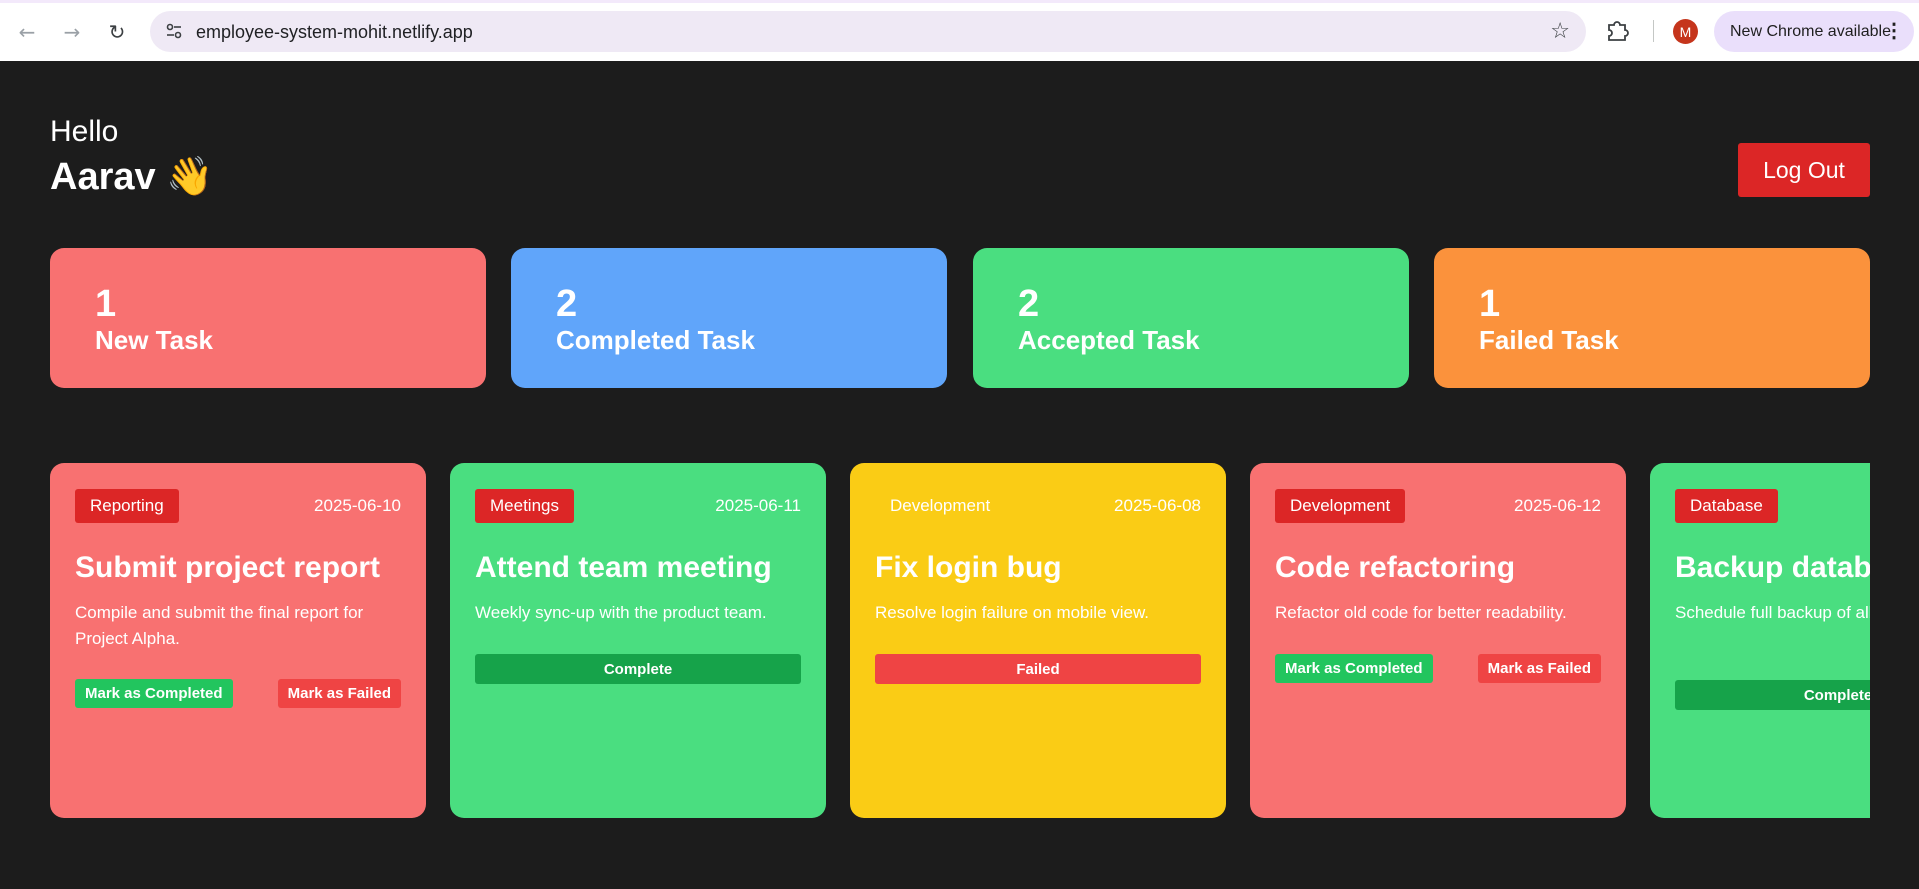  What do you see at coordinates (117, 32) in the screenshot?
I see `reload-icon: ↻` at bounding box center [117, 32].